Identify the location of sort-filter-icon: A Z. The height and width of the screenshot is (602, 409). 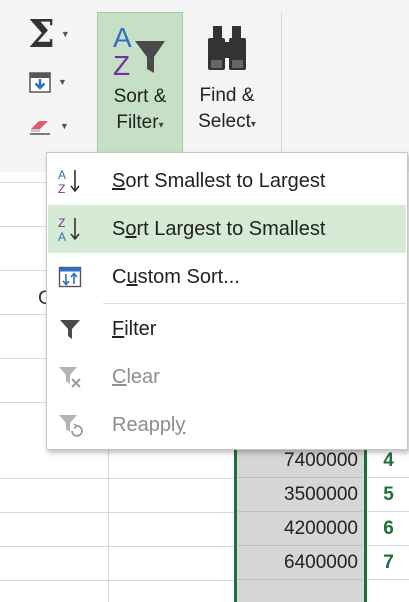
(139, 51).